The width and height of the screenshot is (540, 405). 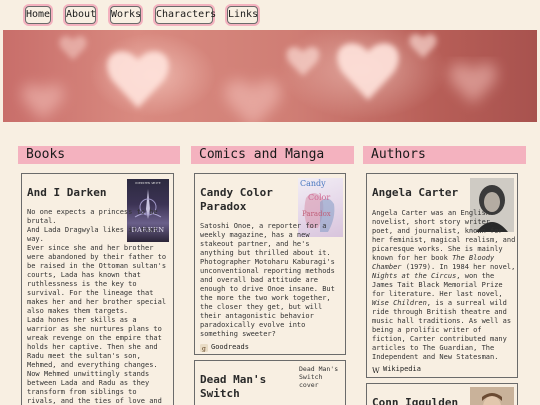 What do you see at coordinates (402, 369) in the screenshot?
I see `author-source-label: Wikipedia` at bounding box center [402, 369].